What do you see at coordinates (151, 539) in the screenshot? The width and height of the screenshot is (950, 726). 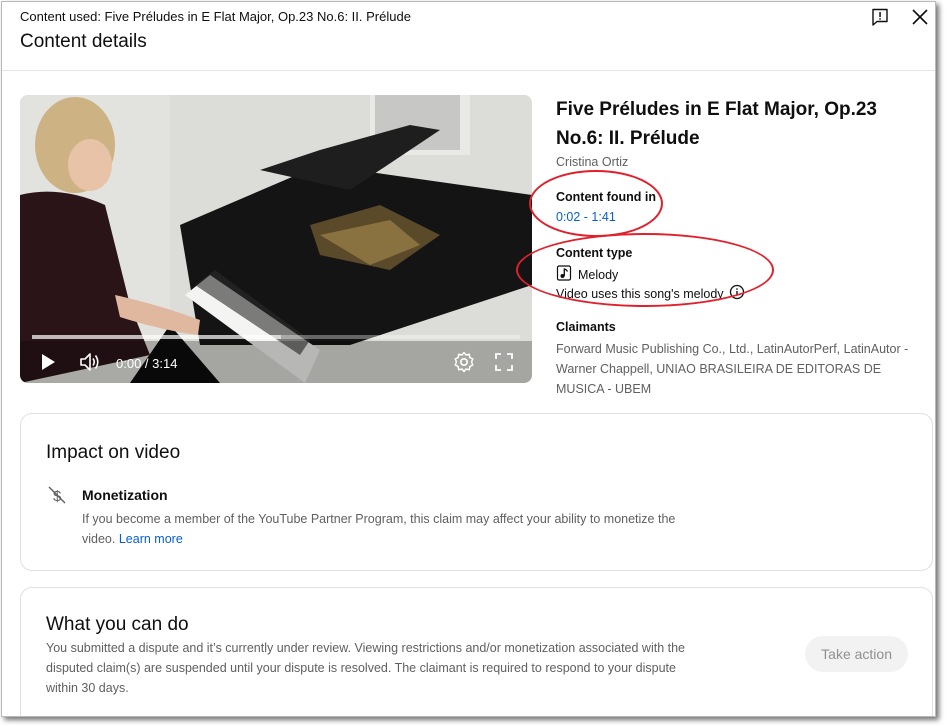 I see `learn-more-link: Learn more` at bounding box center [151, 539].